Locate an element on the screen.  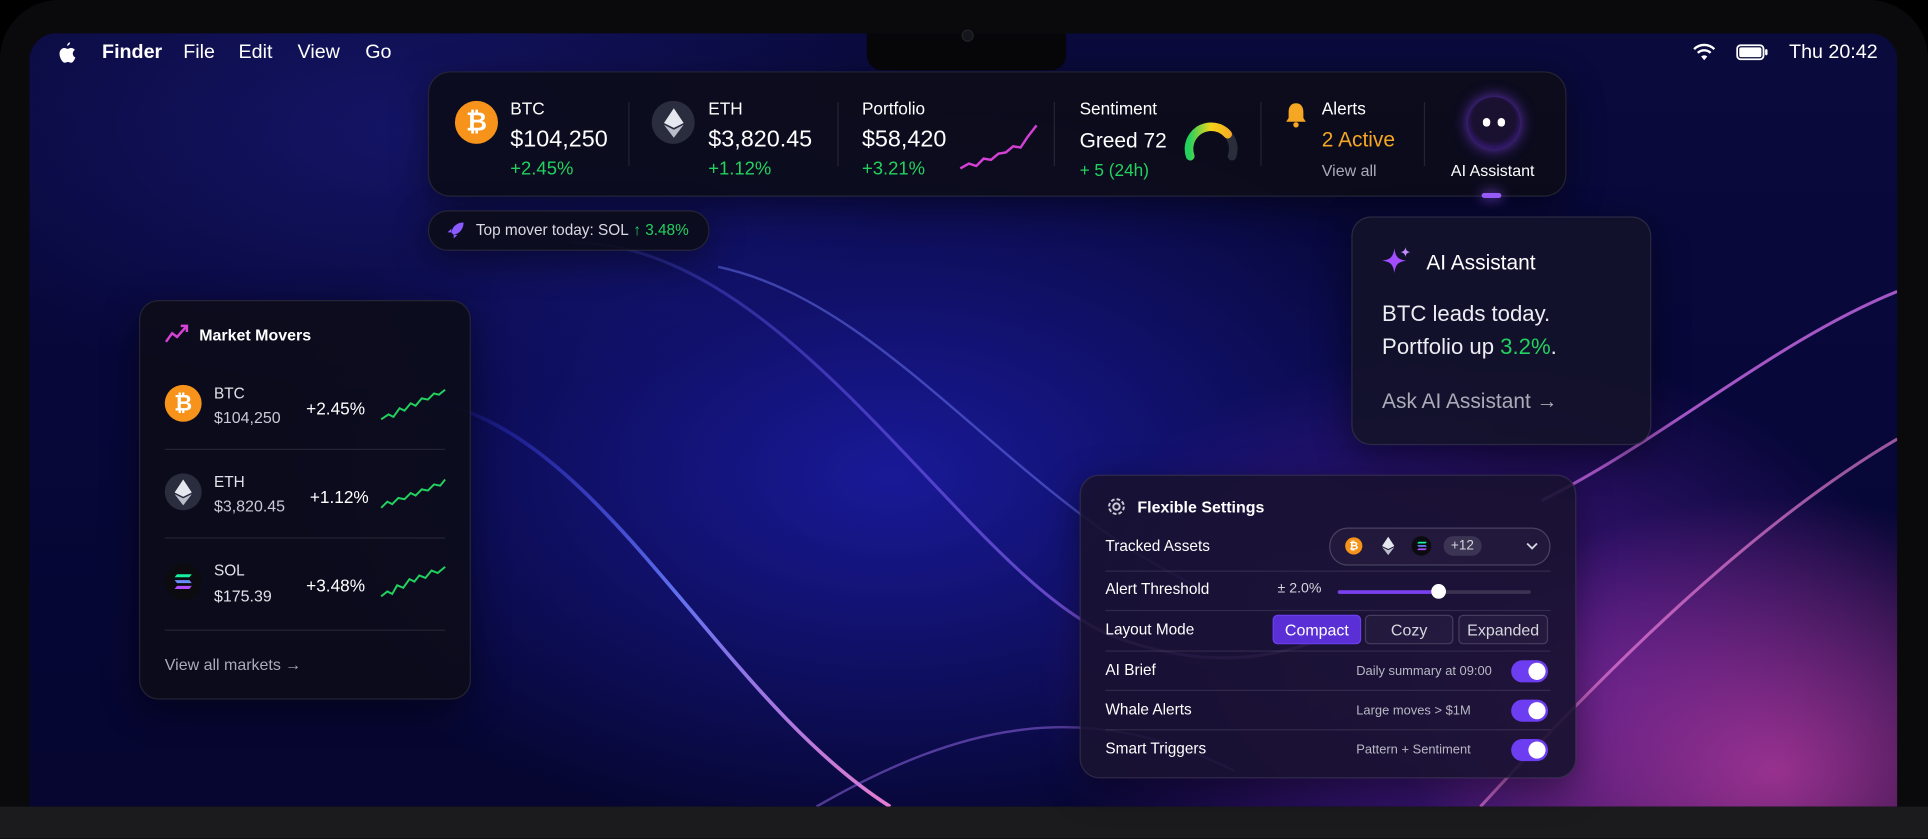
portfolio-sparkline is located at coordinates (998, 147).